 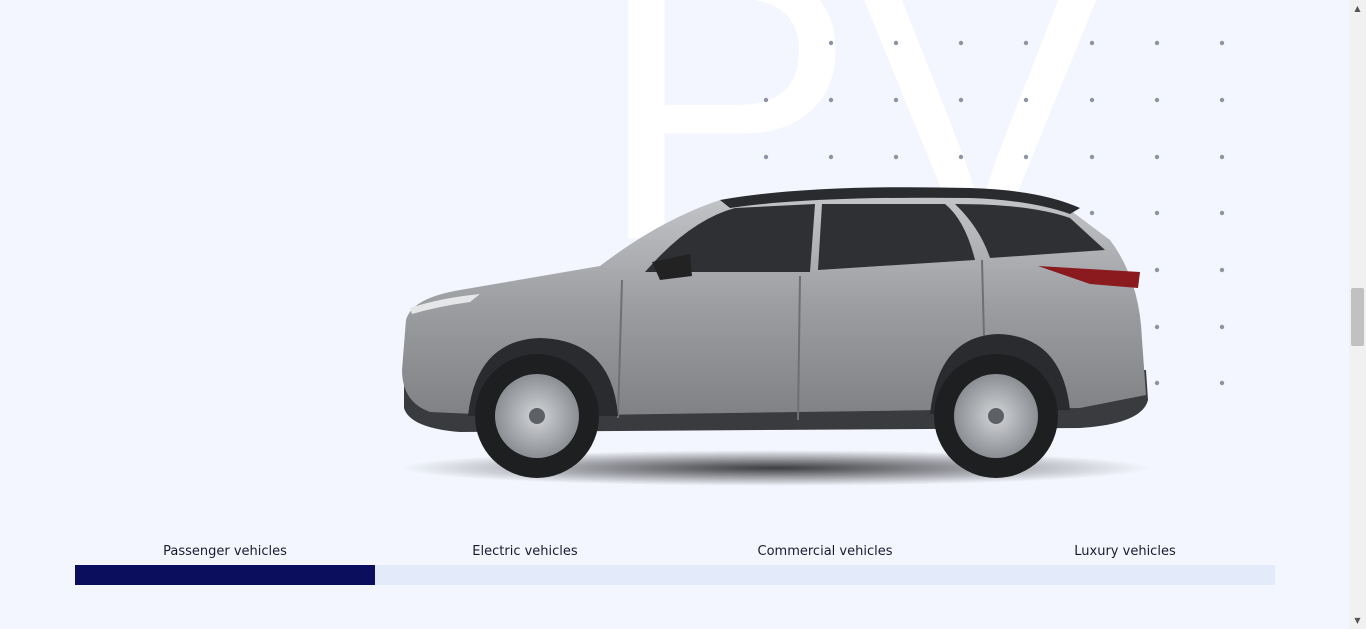 What do you see at coordinates (1357, 8) in the screenshot?
I see `triangle-up-icon: ▲` at bounding box center [1357, 8].